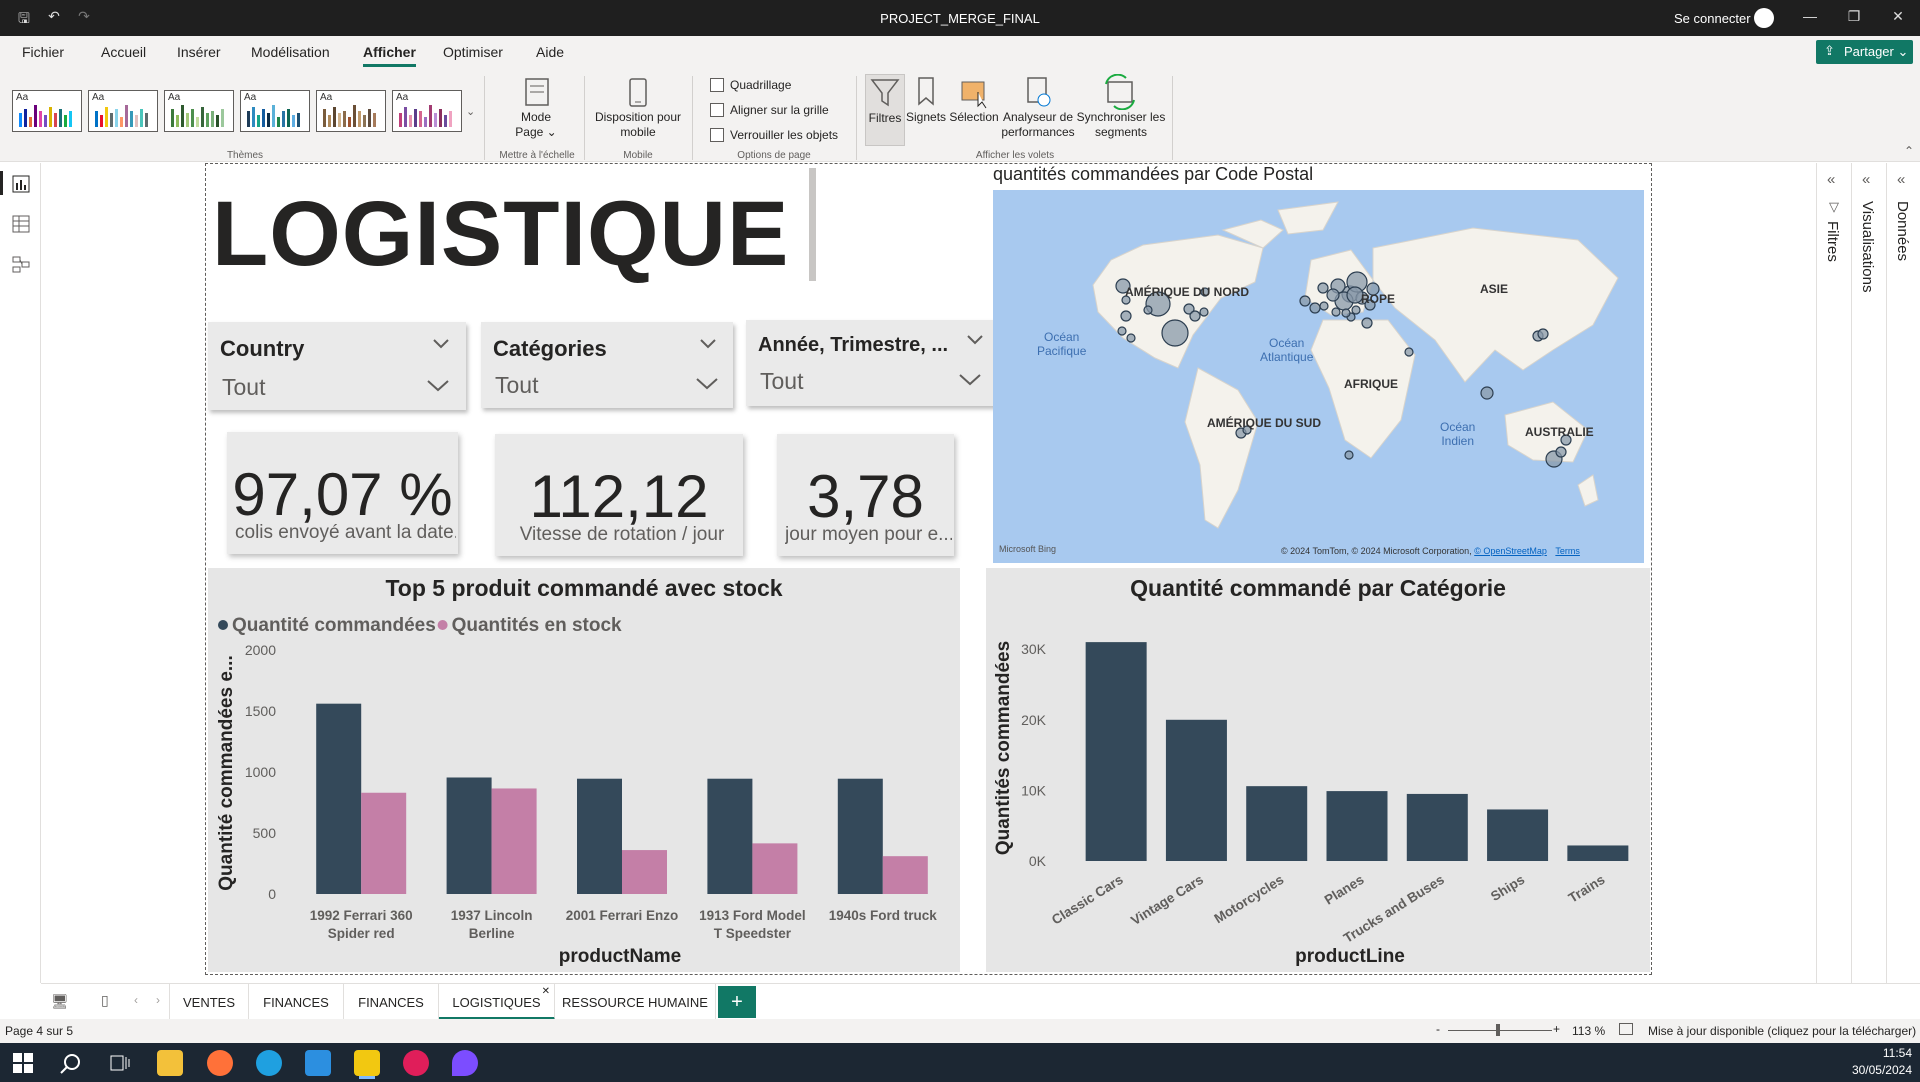 The height and width of the screenshot is (1082, 1920). What do you see at coordinates (1626, 1029) in the screenshot?
I see `fit-page-icon` at bounding box center [1626, 1029].